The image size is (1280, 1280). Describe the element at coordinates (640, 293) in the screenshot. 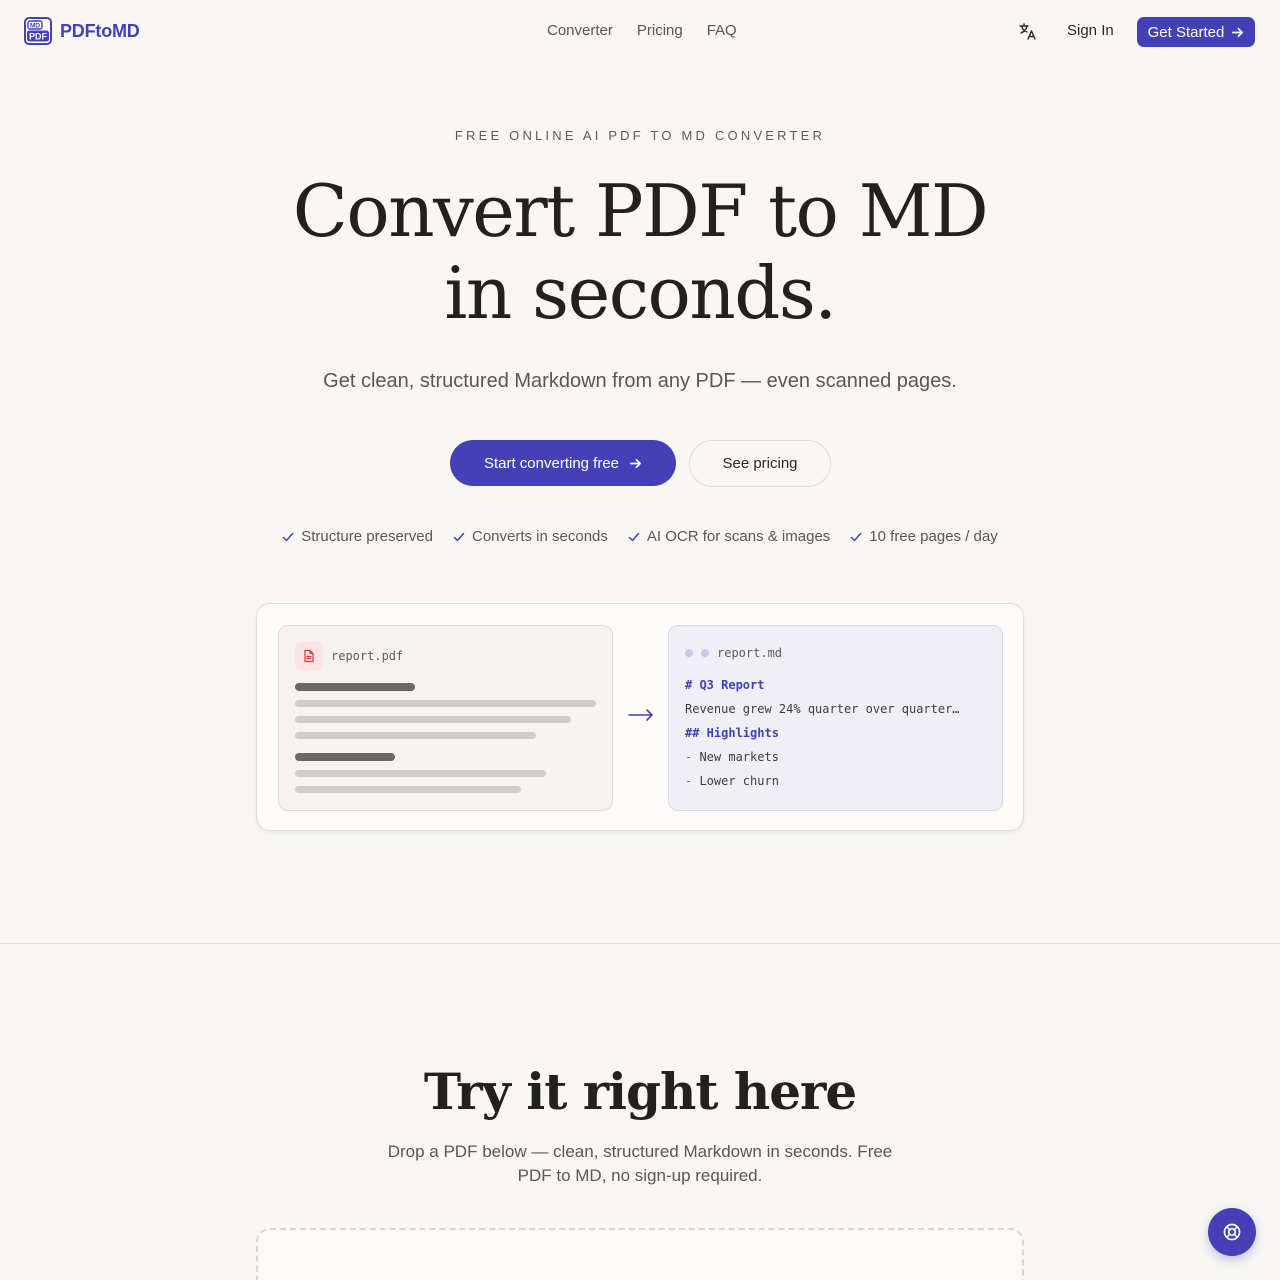

I see `hero-title-line-2: in seconds.` at that location.